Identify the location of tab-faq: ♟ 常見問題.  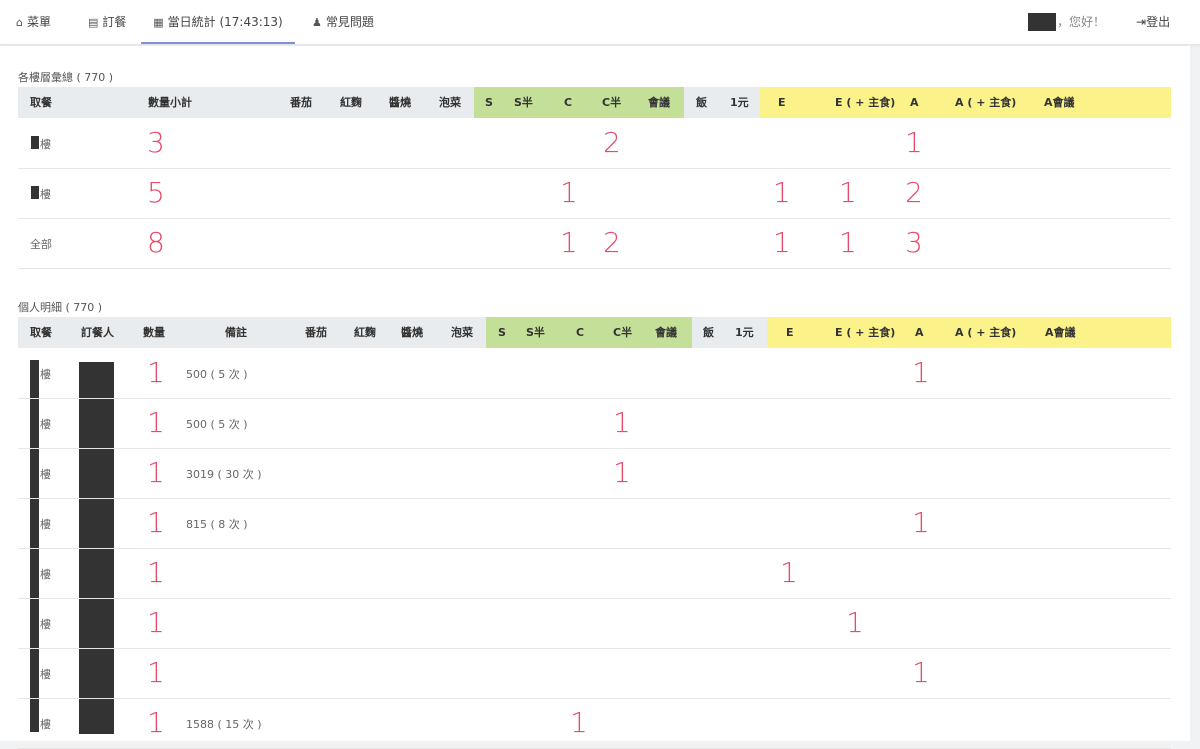
(343, 22).